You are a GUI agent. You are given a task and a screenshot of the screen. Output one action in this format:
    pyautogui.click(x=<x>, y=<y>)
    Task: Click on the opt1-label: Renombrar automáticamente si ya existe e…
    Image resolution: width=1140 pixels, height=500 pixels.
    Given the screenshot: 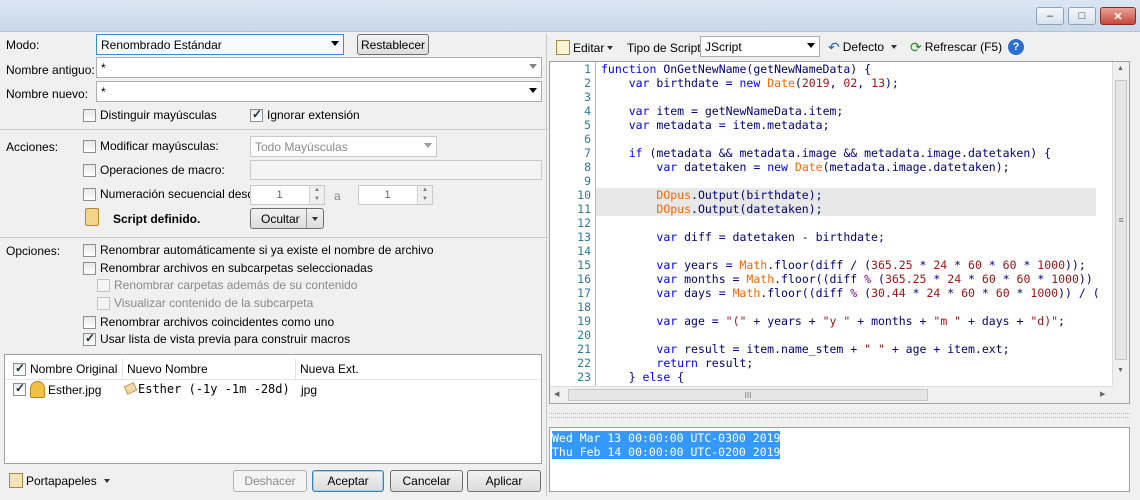 What is the action you would take?
    pyautogui.click(x=267, y=250)
    